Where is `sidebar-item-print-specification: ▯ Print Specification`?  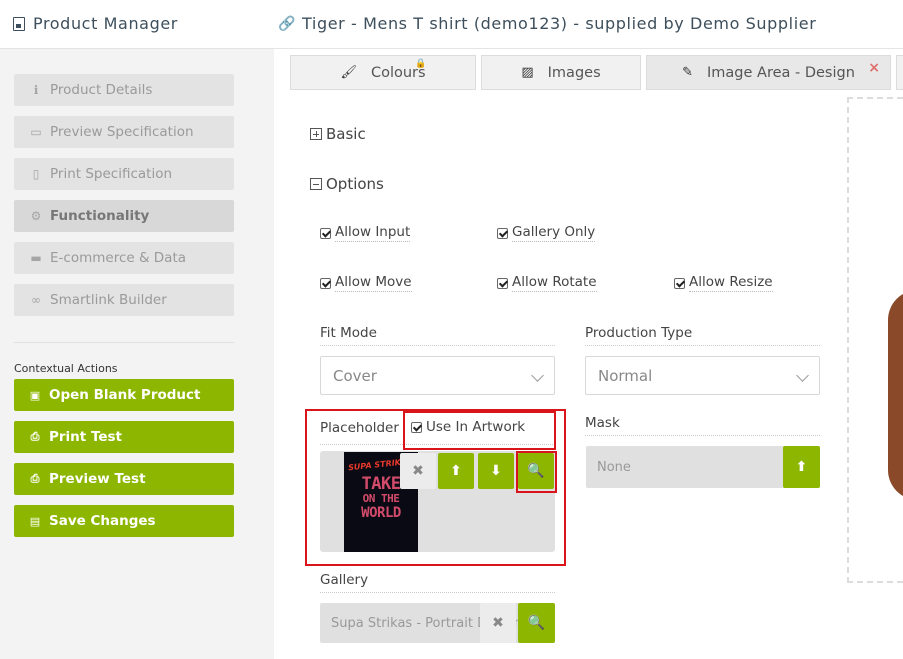
sidebar-item-print-specification: ▯ Print Specification is located at coordinates (124, 174).